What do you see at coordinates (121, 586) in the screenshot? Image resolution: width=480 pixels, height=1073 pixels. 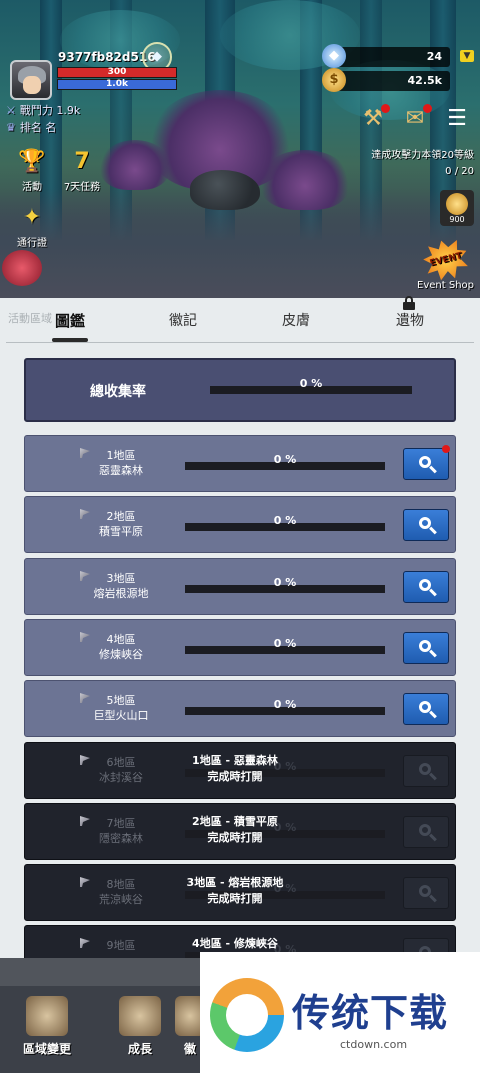 I see `region-name: 3地區 熔岩根源地` at bounding box center [121, 586].